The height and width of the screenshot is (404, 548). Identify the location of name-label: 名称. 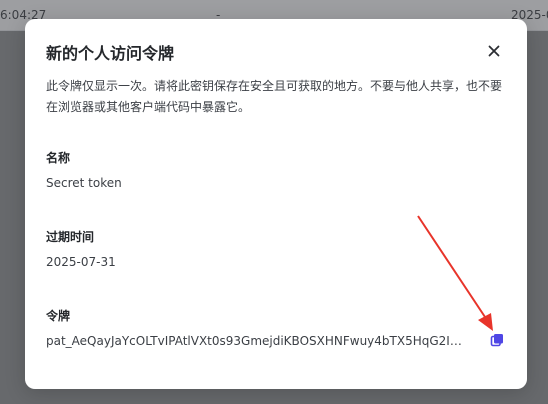
(58, 158).